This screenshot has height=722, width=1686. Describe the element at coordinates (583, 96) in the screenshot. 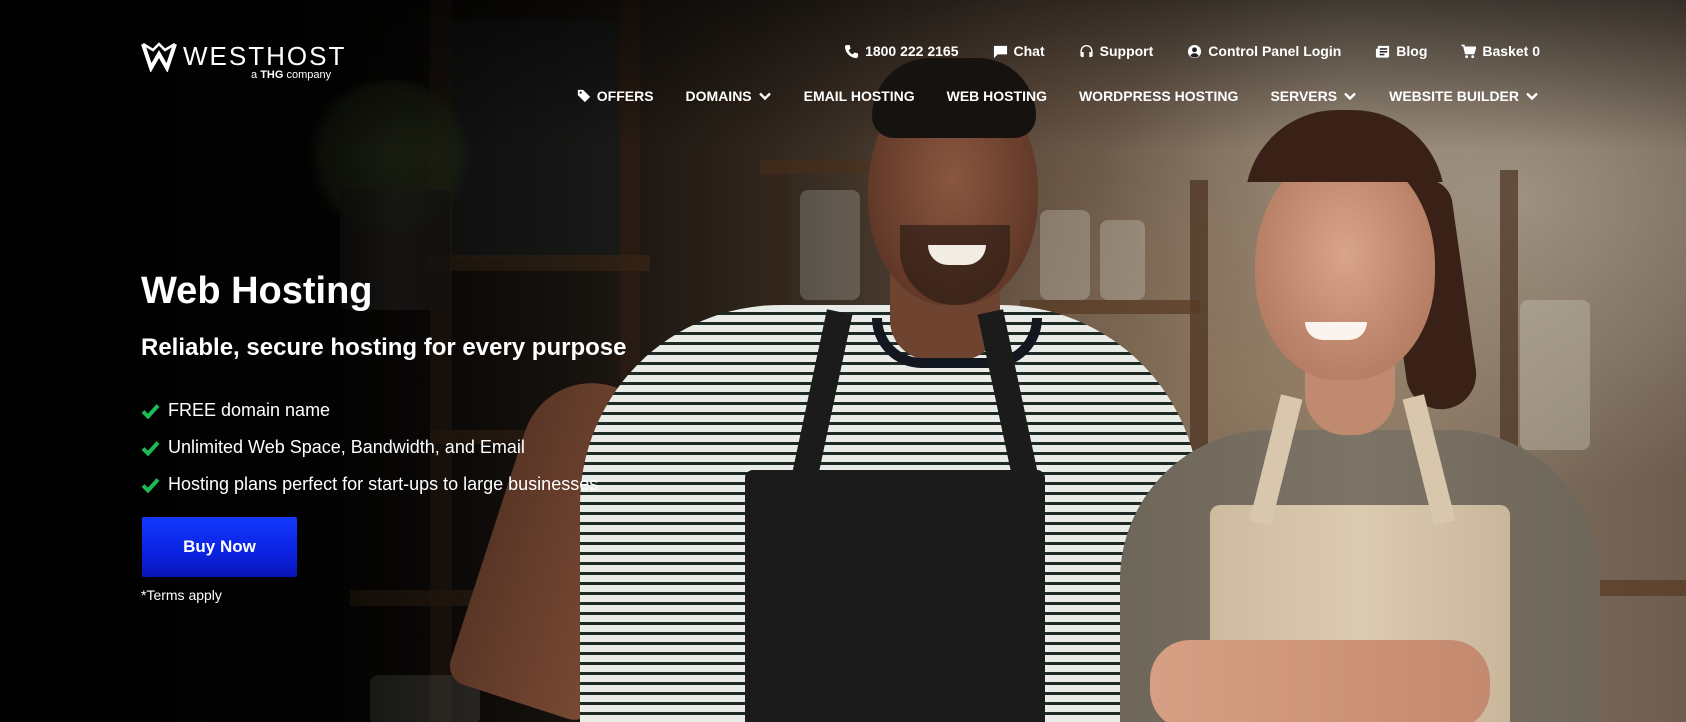

I see `tag-icon` at that location.